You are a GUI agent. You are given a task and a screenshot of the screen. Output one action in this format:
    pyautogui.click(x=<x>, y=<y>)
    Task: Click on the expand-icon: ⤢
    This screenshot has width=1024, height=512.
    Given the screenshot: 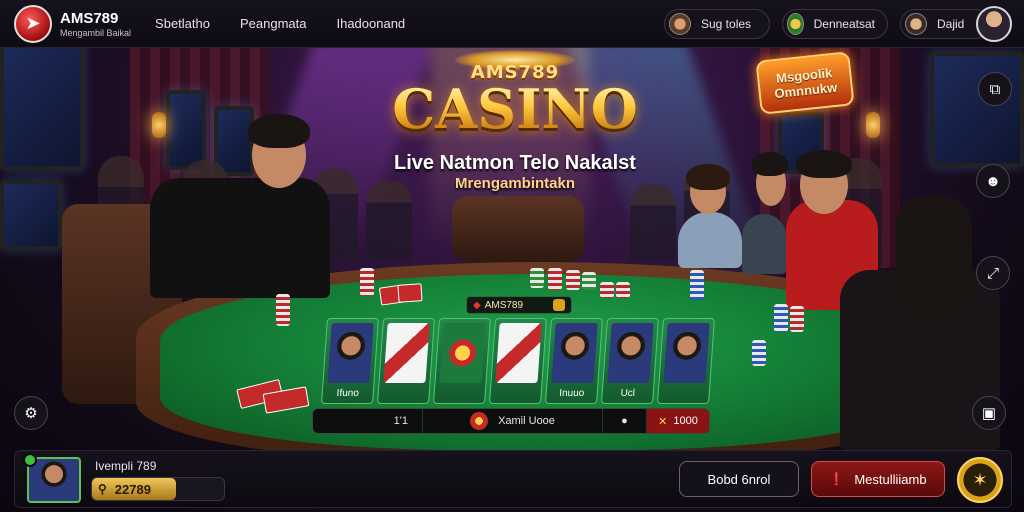 What is the action you would take?
    pyautogui.click(x=993, y=273)
    